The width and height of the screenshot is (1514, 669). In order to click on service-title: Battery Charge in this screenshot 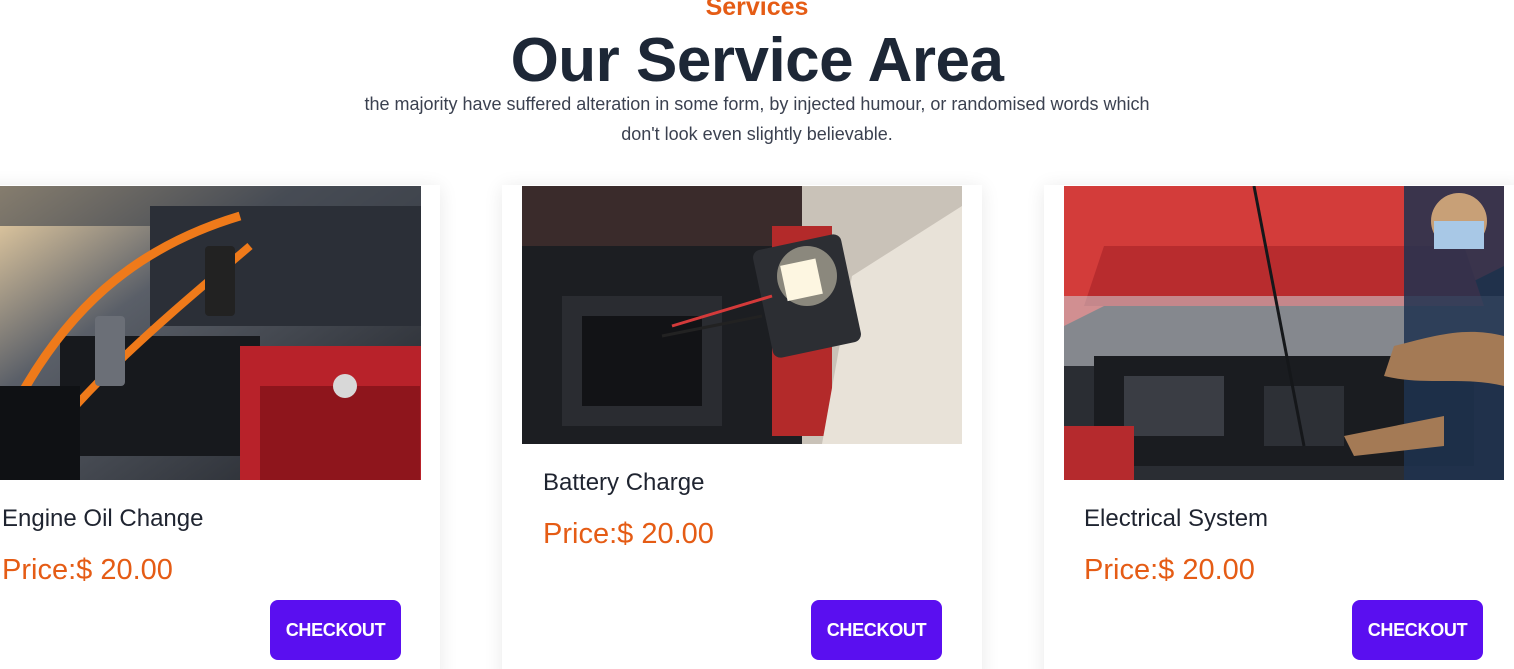, I will do `click(624, 482)`.